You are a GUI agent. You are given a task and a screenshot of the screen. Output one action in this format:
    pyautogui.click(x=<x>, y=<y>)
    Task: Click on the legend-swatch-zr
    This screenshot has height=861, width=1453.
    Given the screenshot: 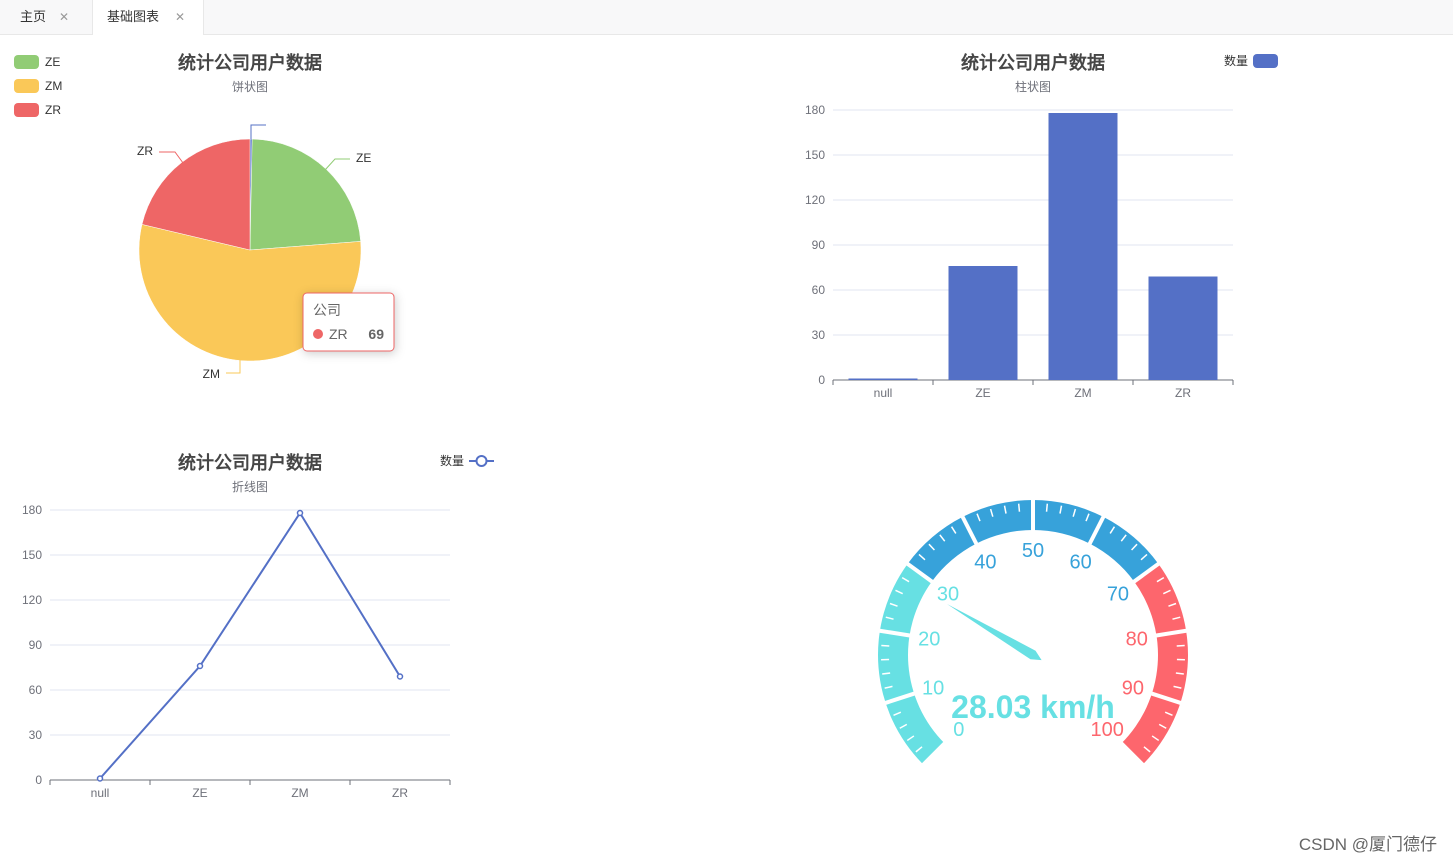 What is the action you would take?
    pyautogui.click(x=26, y=110)
    